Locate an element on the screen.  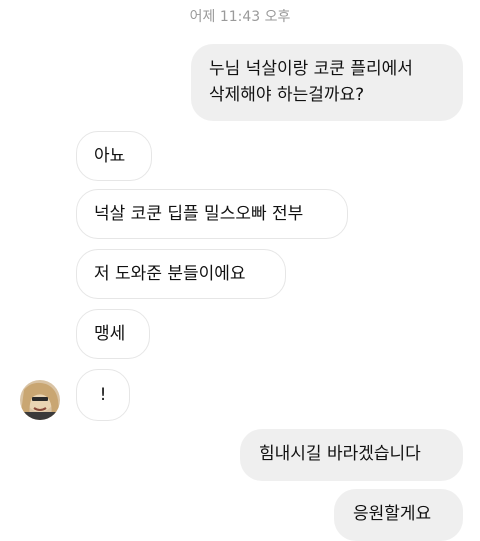
incoming-message: 저 도와준 분들이에요 is located at coordinates (181, 274).